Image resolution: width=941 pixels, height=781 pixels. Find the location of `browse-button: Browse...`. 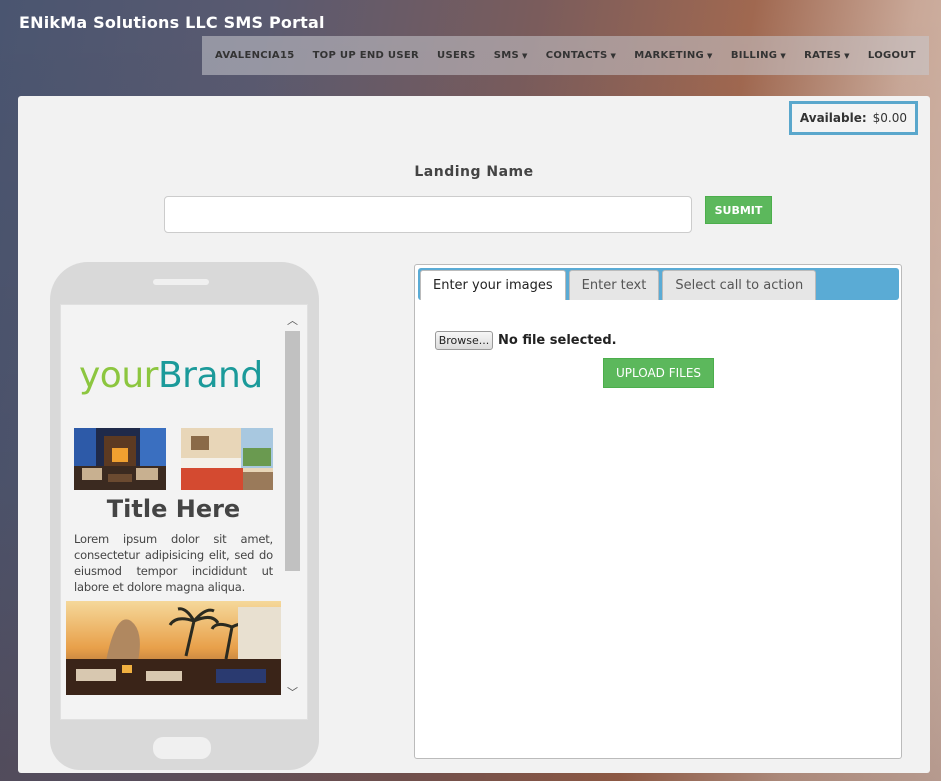

browse-button: Browse... is located at coordinates (464, 340).